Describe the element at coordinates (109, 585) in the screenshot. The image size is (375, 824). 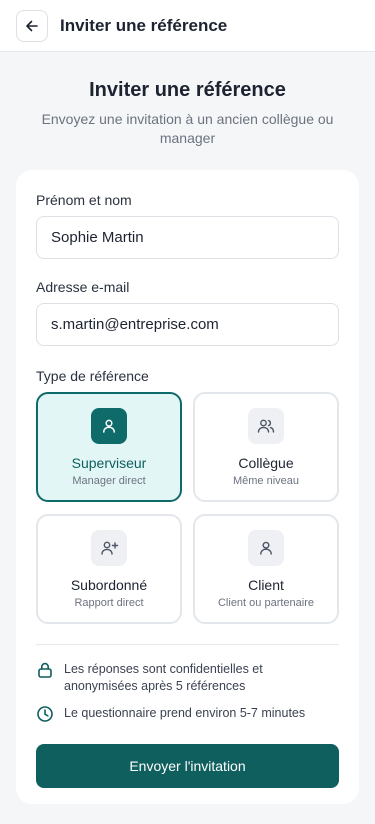
I see `option-title: Subordonné` at that location.